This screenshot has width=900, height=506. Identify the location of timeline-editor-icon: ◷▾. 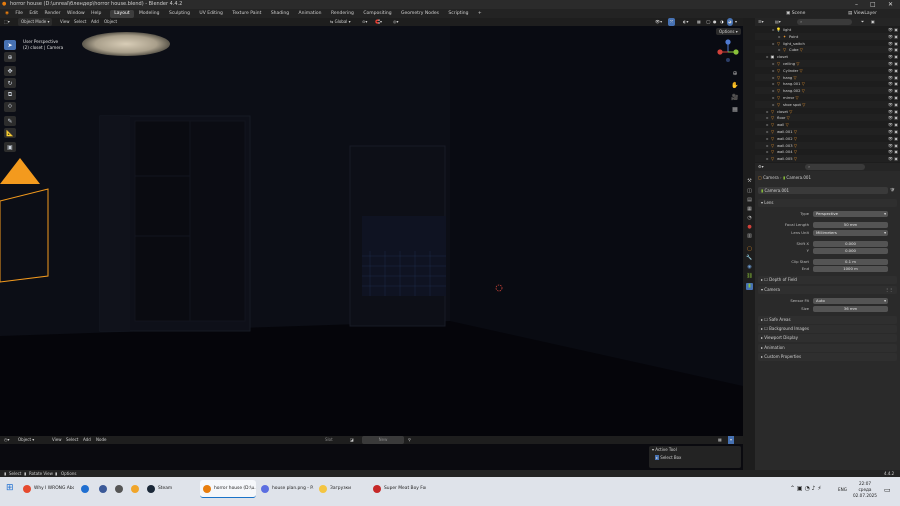
(7, 440).